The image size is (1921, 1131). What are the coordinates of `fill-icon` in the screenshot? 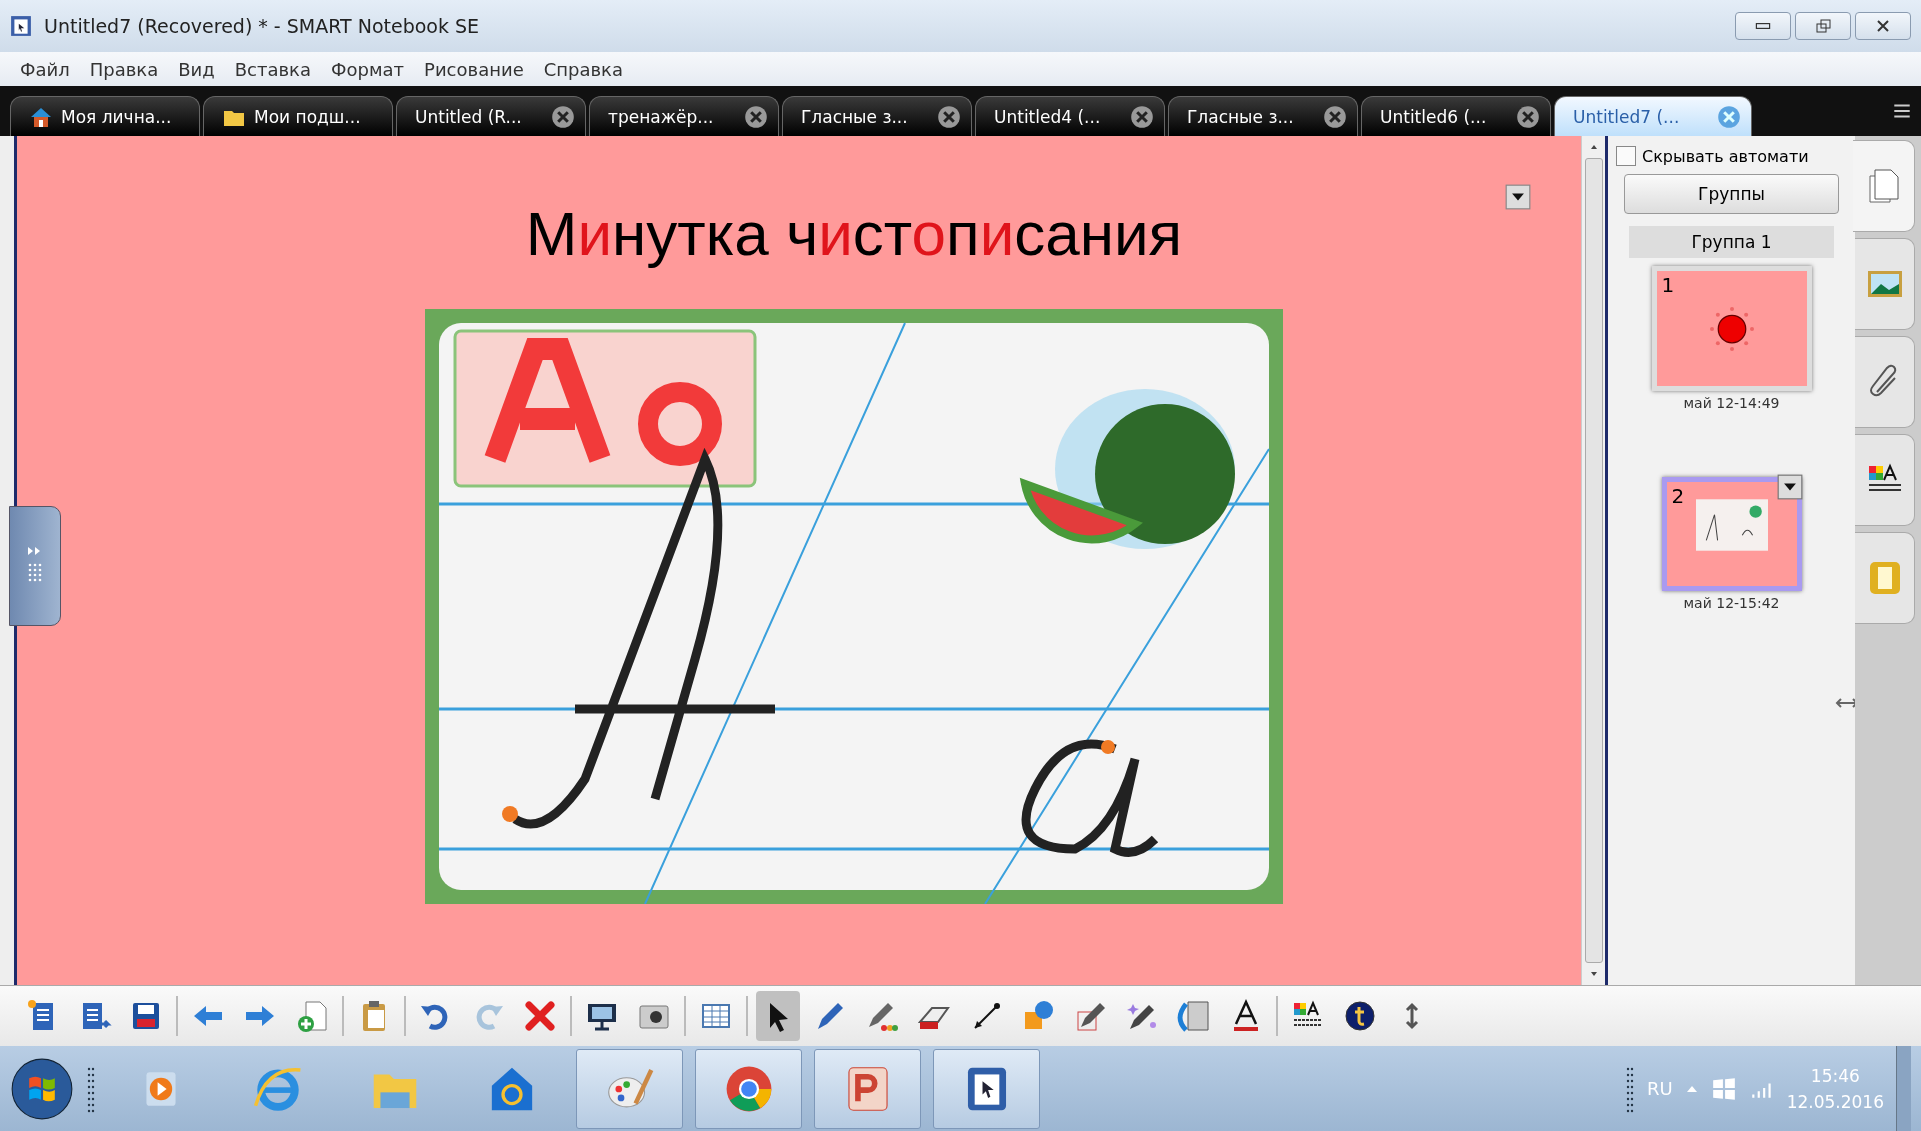 It's located at (1194, 1016).